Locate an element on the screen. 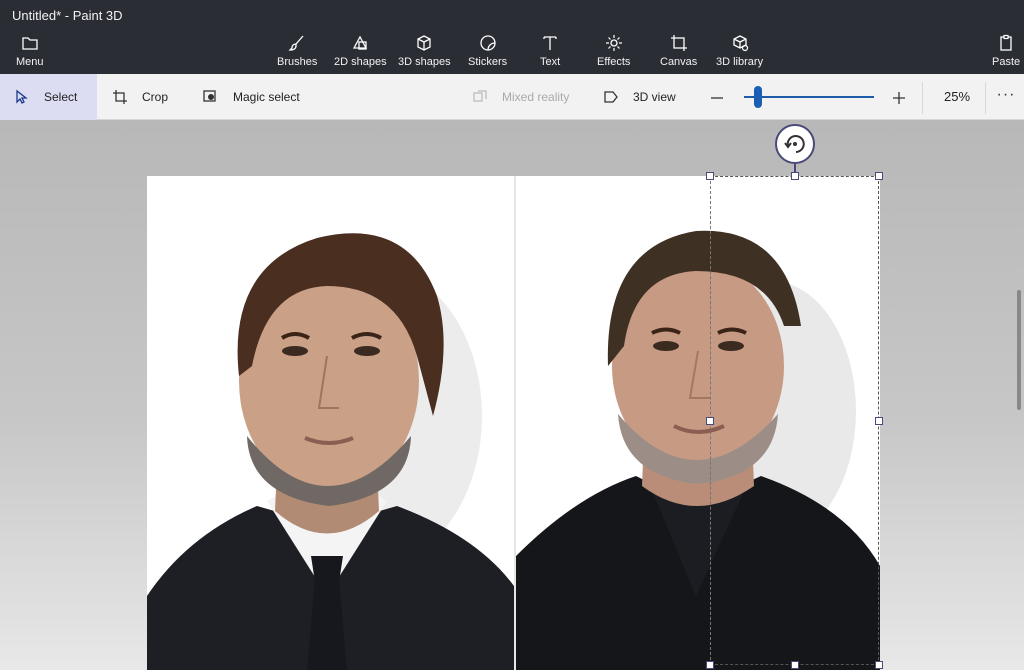  canvas-label: Canvas is located at coordinates (679, 62).